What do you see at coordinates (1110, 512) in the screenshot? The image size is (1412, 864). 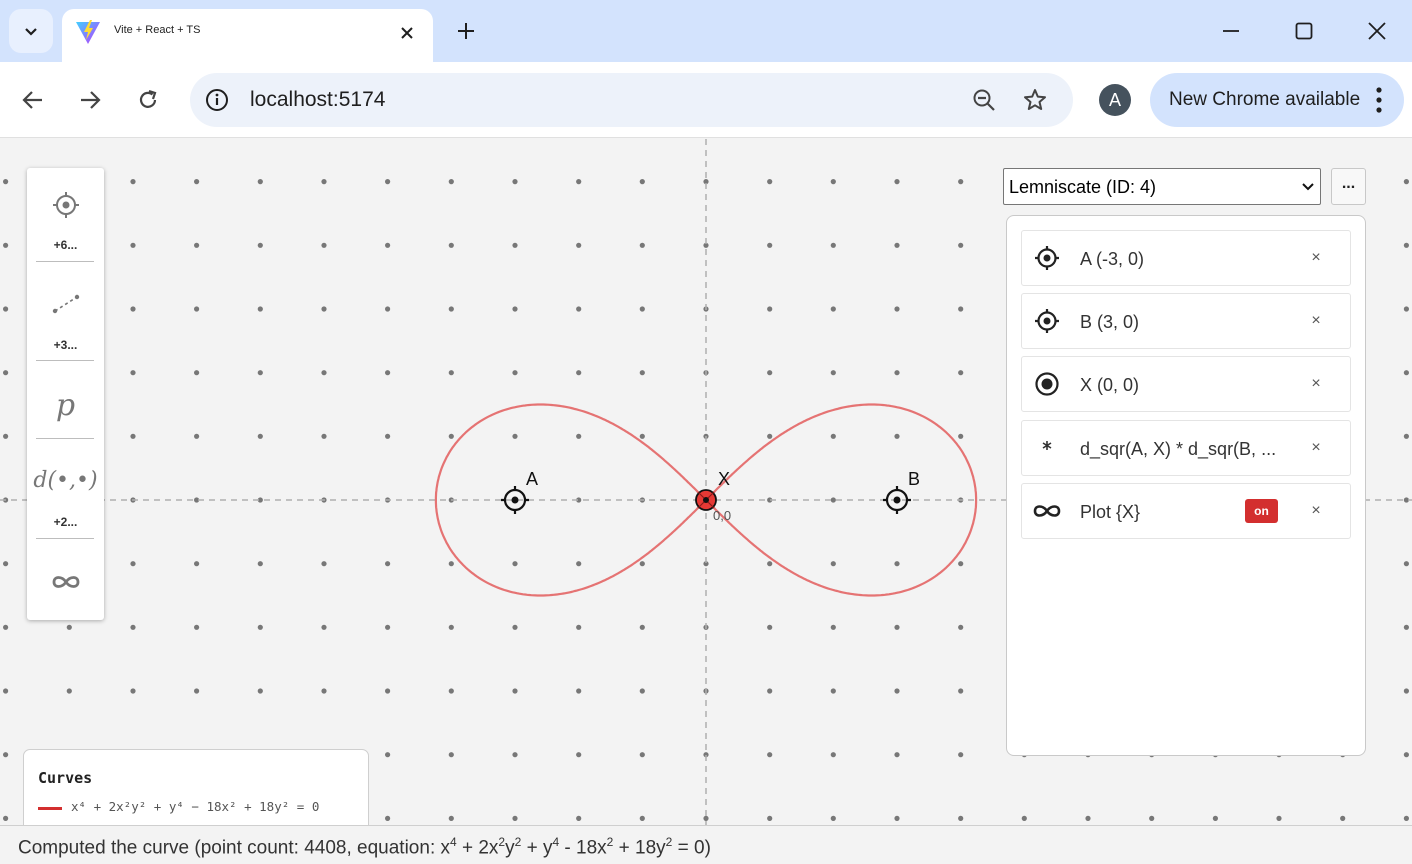 I see `object-label: Plot {X}` at bounding box center [1110, 512].